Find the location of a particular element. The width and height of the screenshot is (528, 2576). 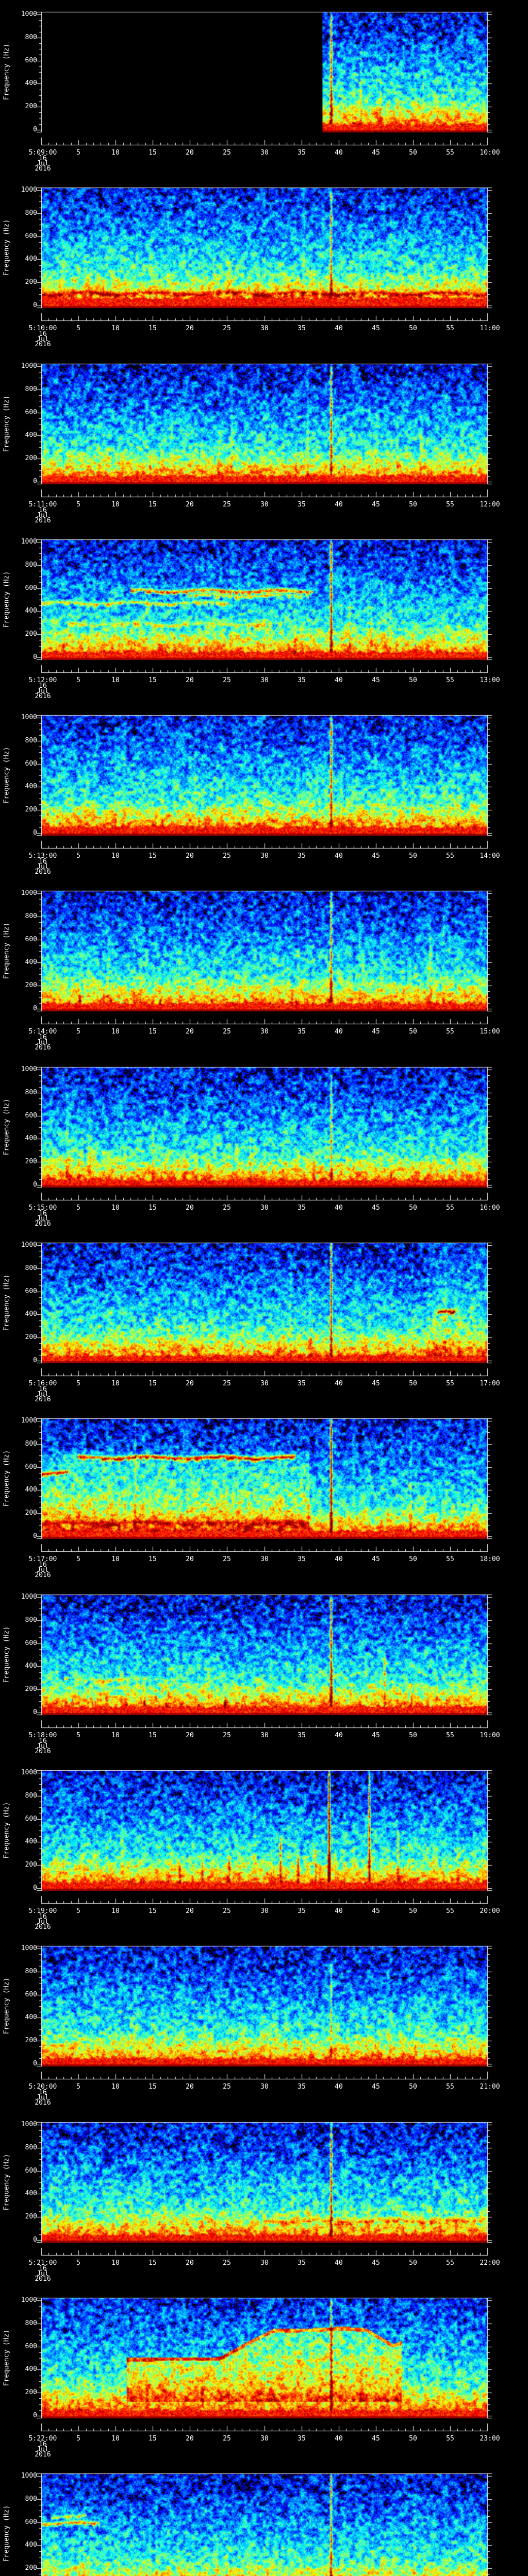

panel-end-time: 13:00 is located at coordinates (490, 680).